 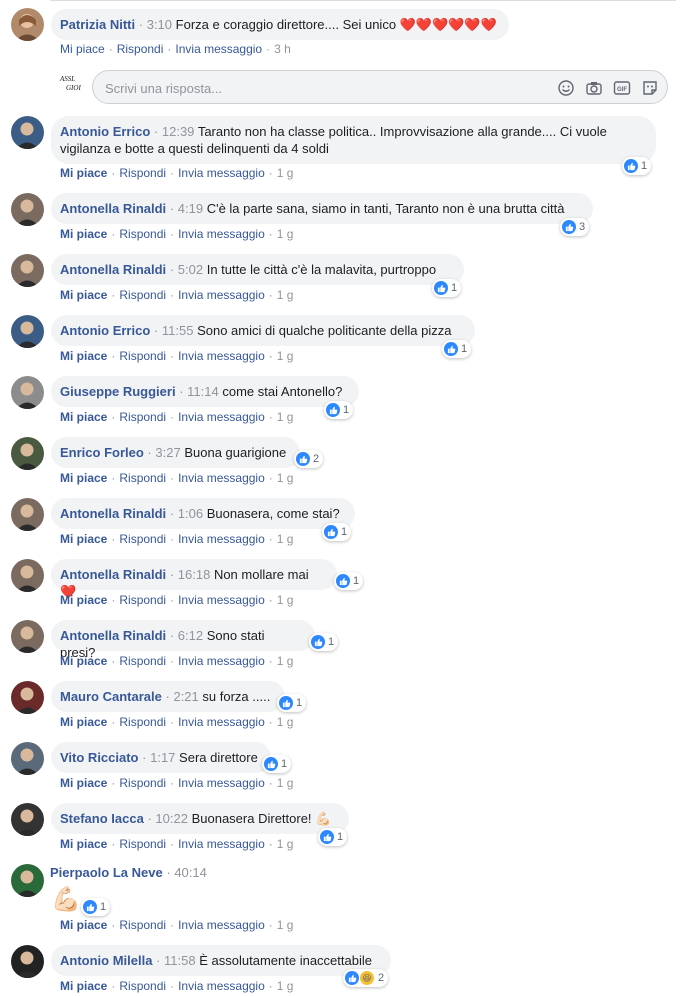 What do you see at coordinates (111, 696) in the screenshot?
I see `comment-author: Mauro Cantarale` at bounding box center [111, 696].